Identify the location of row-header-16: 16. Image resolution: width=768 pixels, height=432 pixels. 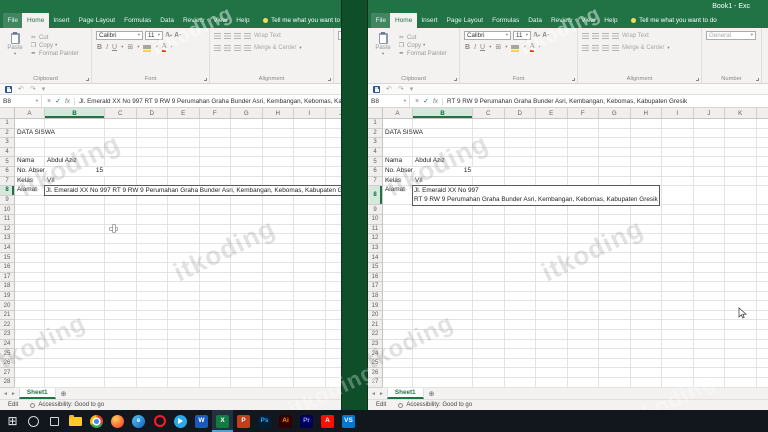
(7, 268).